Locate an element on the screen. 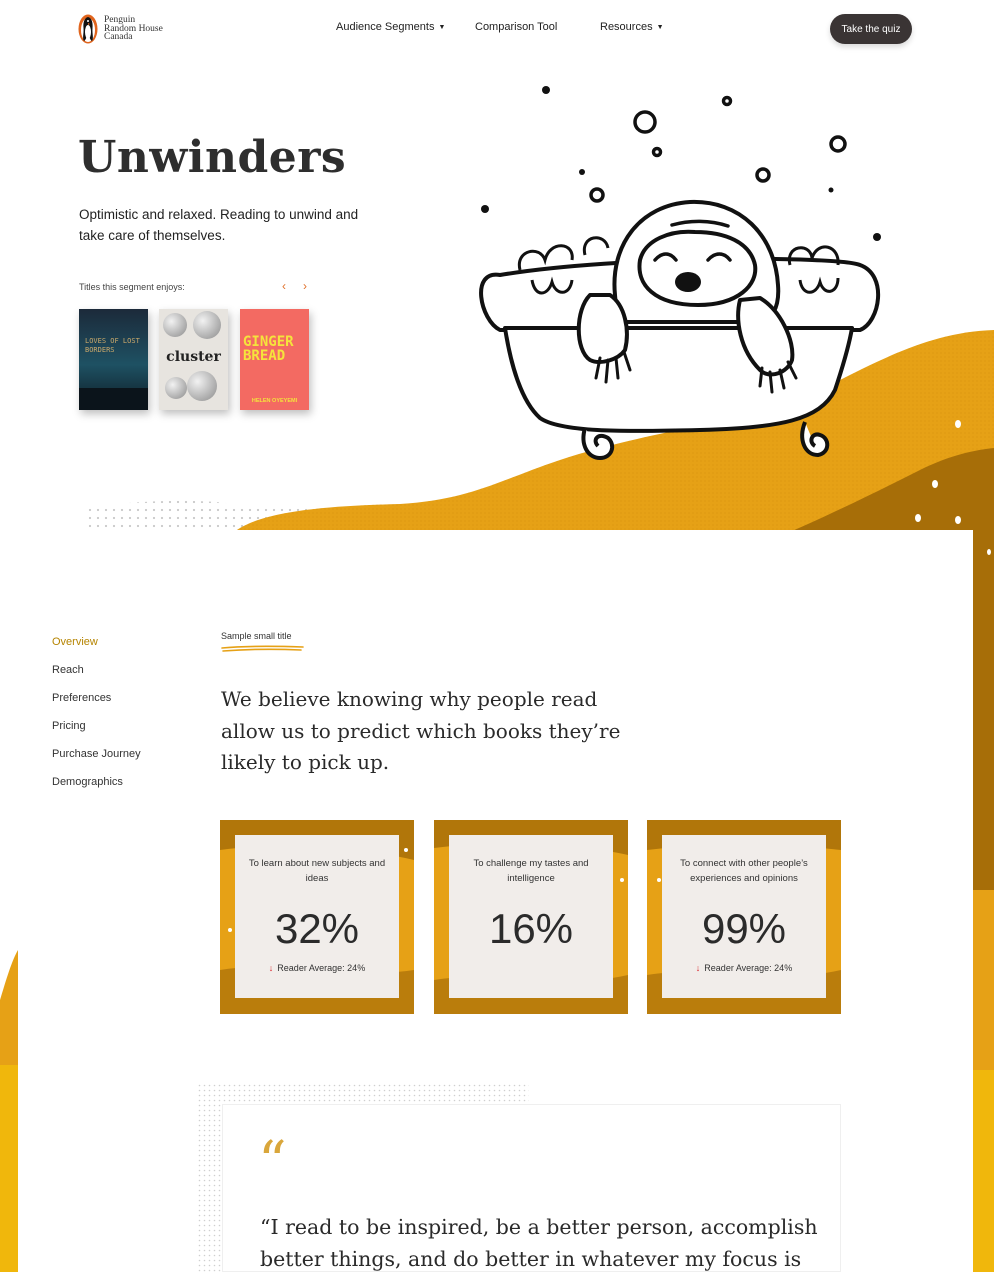 Image resolution: width=994 pixels, height=1272 pixels. brand-wordmark: Penguin Random House Canada is located at coordinates (139, 29).